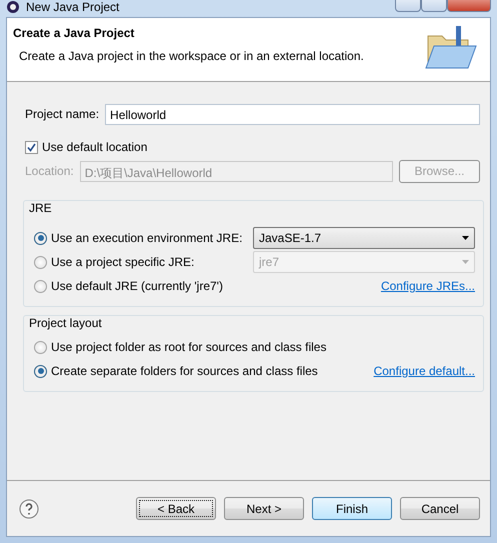 The height and width of the screenshot is (543, 497). Describe the element at coordinates (65, 323) in the screenshot. I see `group-title: Project layout` at that location.